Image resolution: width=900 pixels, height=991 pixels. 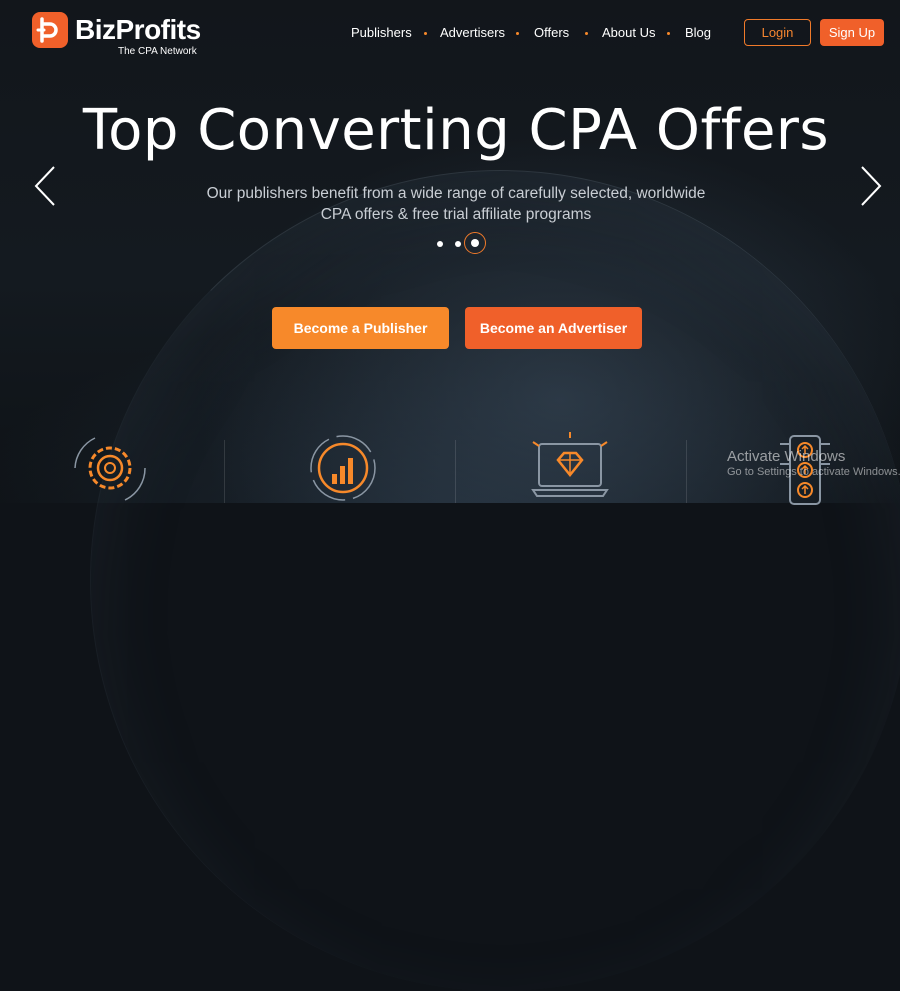 What do you see at coordinates (456, 130) in the screenshot?
I see `hero-title: Top Converting CPA Offers` at bounding box center [456, 130].